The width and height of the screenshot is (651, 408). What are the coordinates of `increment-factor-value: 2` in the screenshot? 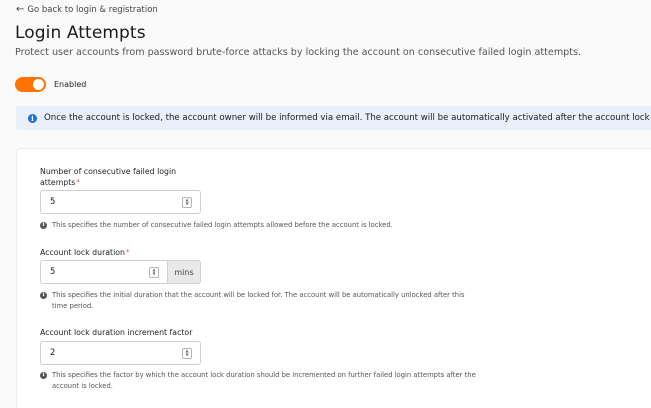 It's located at (53, 353).